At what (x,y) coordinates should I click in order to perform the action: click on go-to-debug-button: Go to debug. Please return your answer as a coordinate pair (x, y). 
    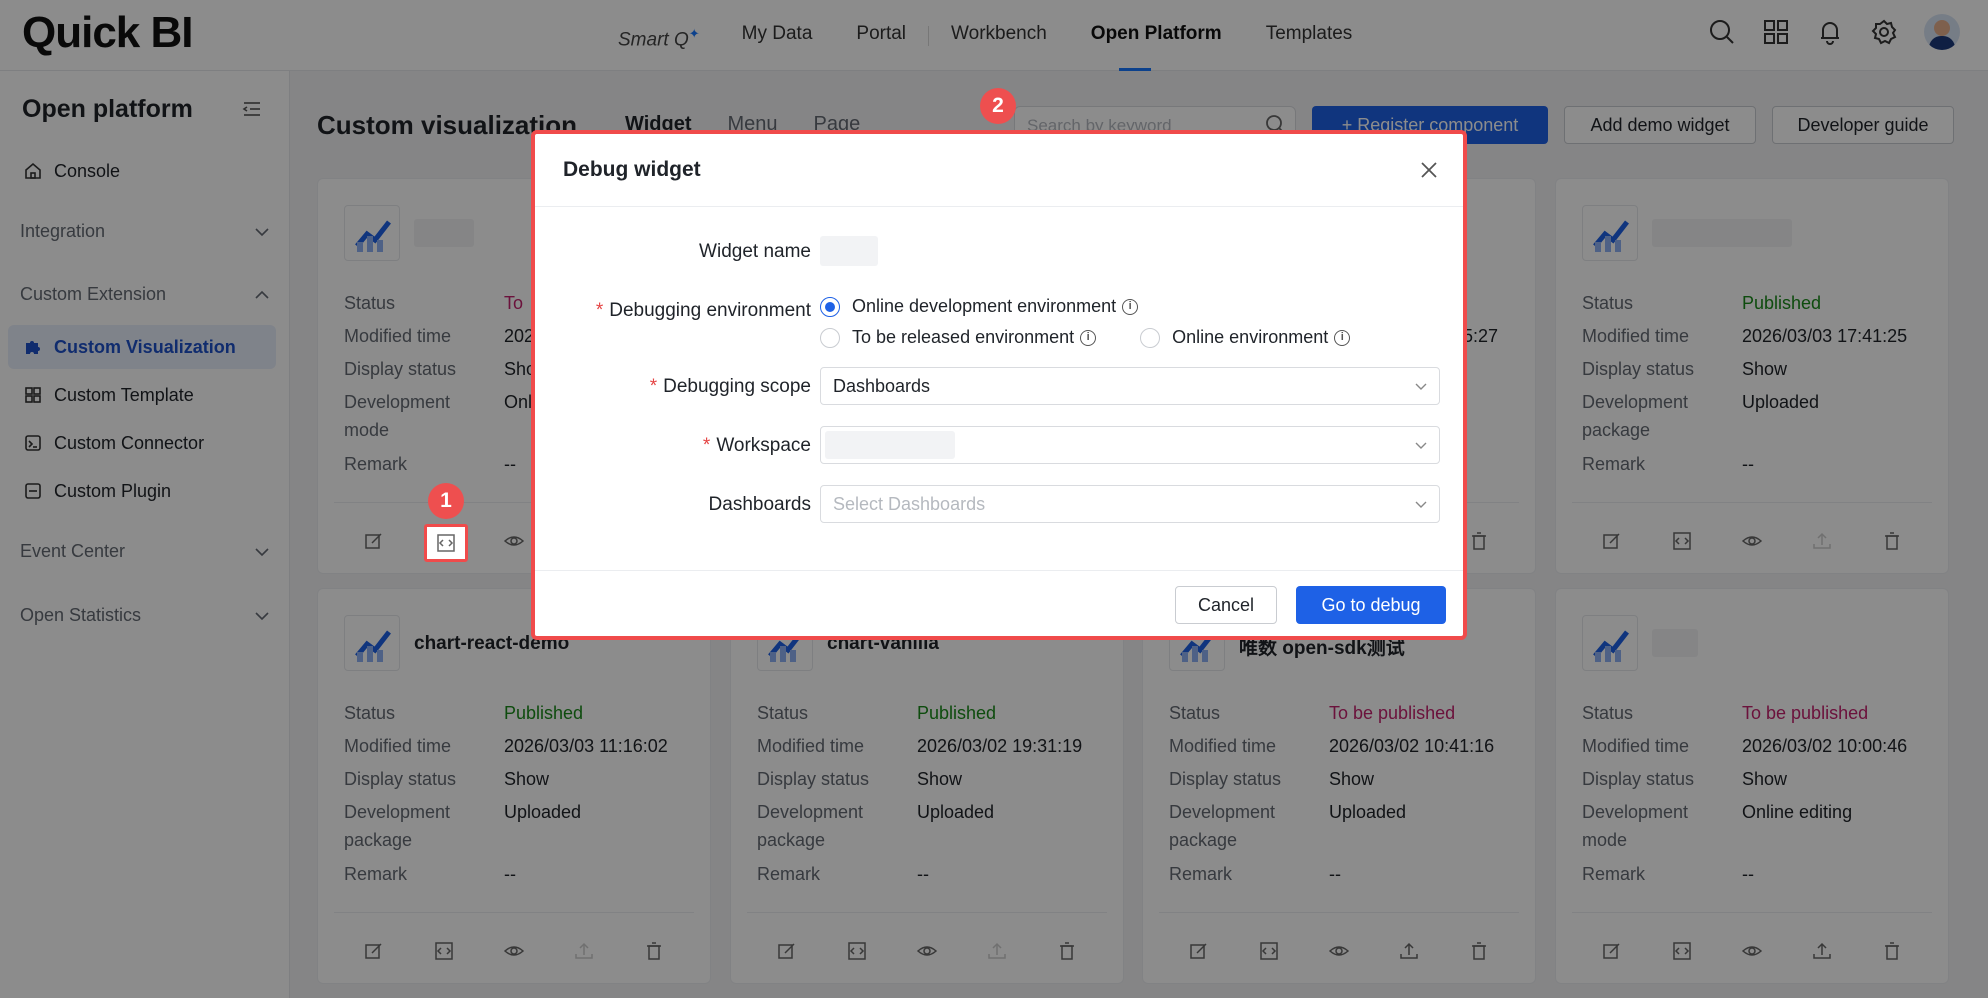
    Looking at the image, I should click on (1371, 605).